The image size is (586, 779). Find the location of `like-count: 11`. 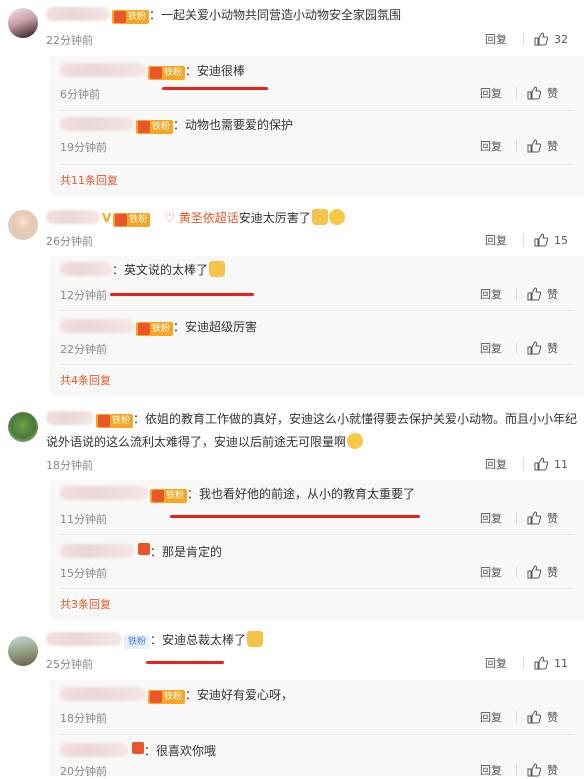

like-count: 11 is located at coordinates (561, 663).